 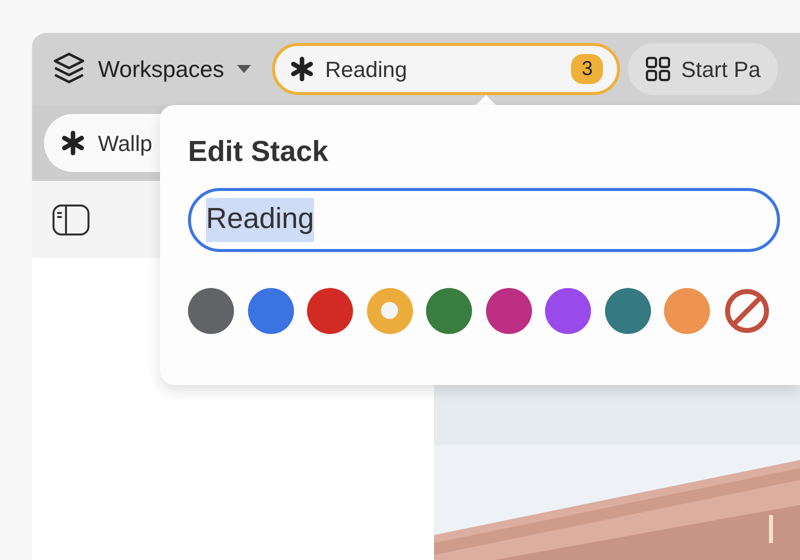 I want to click on name-input-field: Reading, so click(x=484, y=220).